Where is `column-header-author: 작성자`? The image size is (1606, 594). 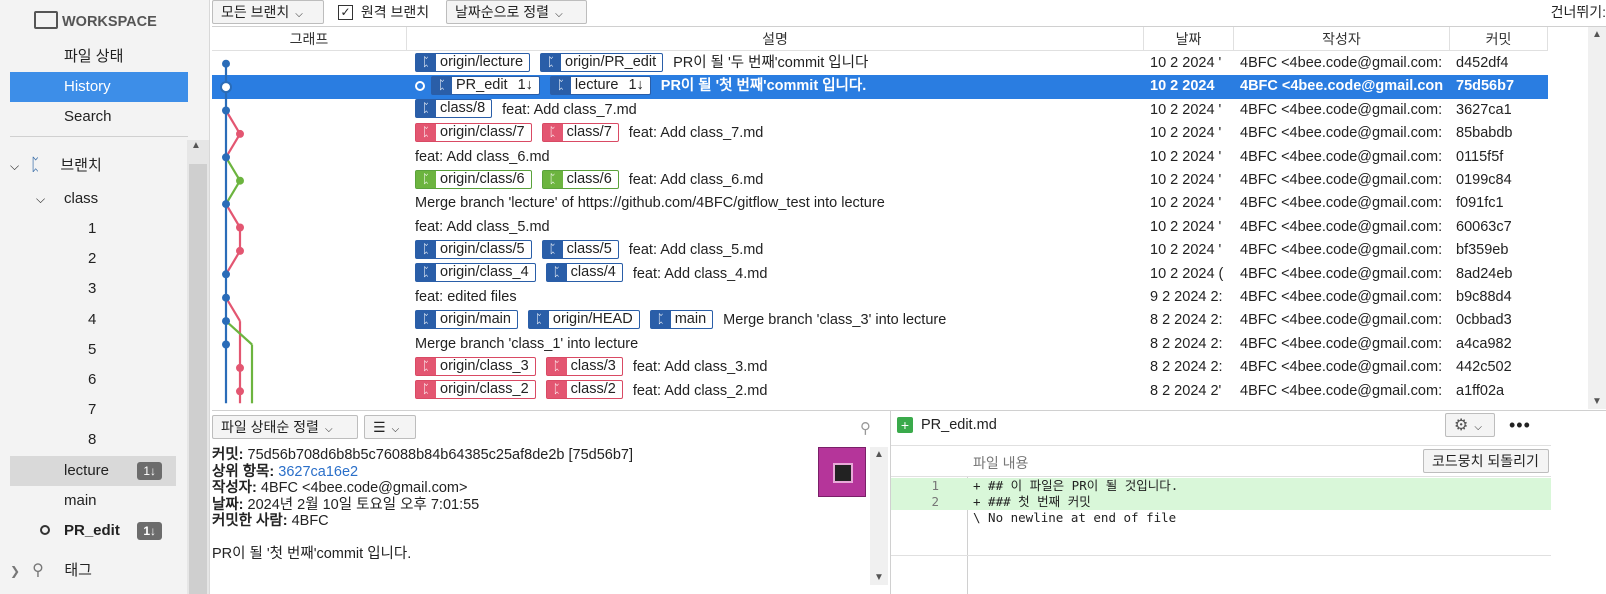
column-header-author: 작성자 is located at coordinates (1342, 39).